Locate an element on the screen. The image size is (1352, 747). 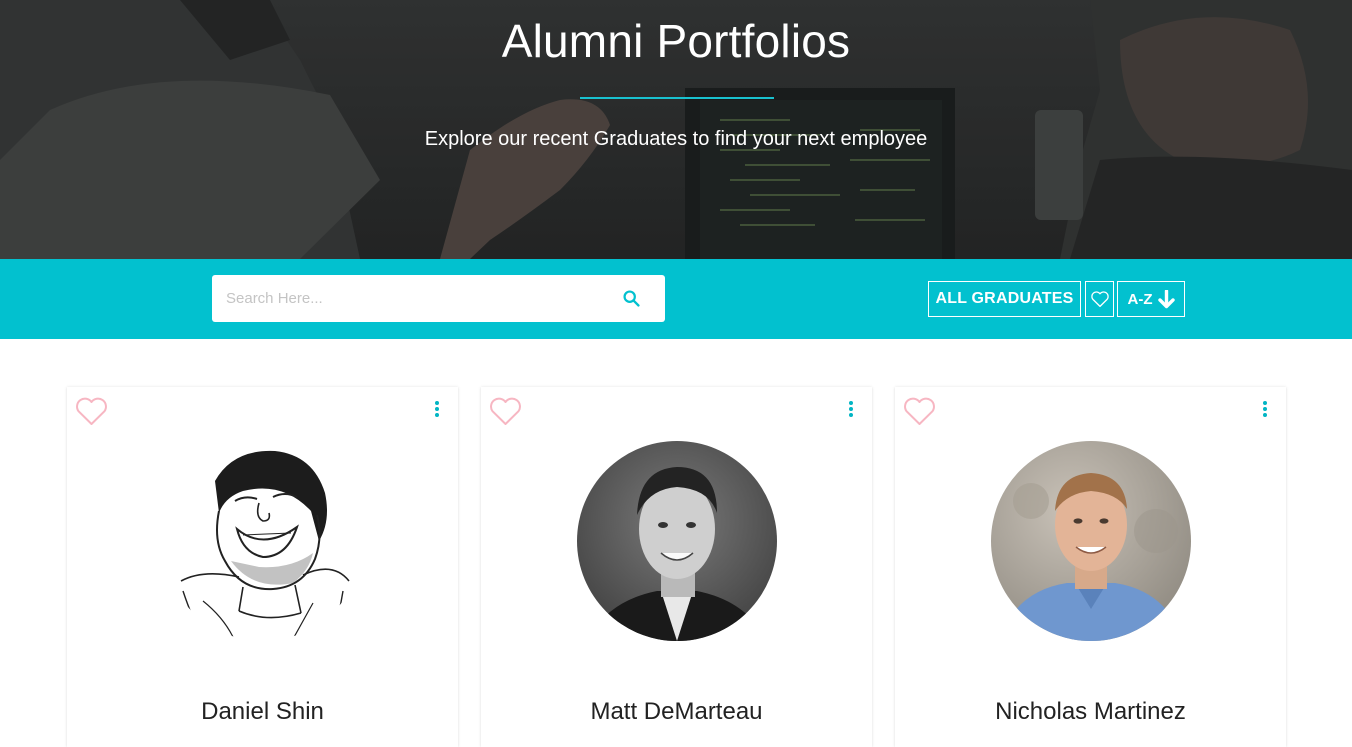
graduate-card: Daniel Shin is located at coordinates (262, 567).